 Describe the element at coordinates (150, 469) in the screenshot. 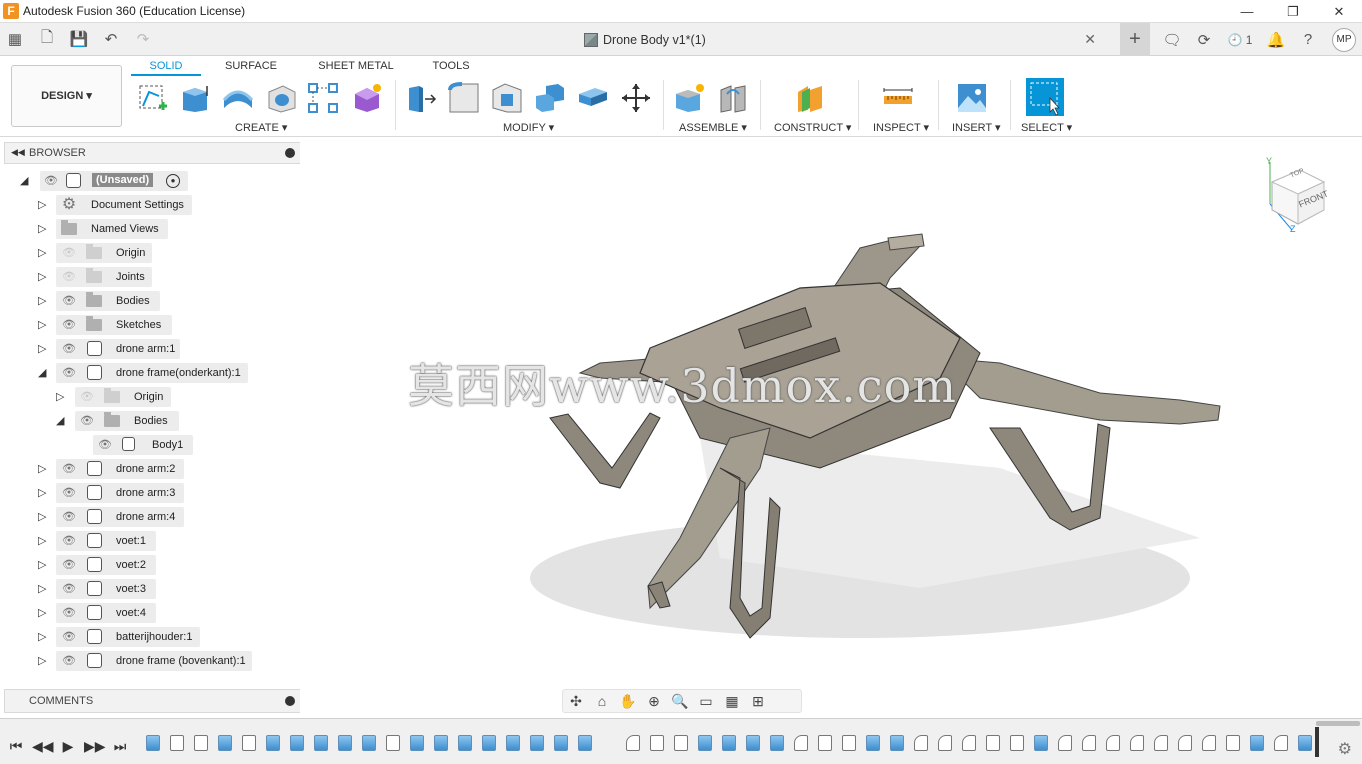

I see `tree-row-drone-arm-2: ▷ 👁 drone arm:2` at that location.